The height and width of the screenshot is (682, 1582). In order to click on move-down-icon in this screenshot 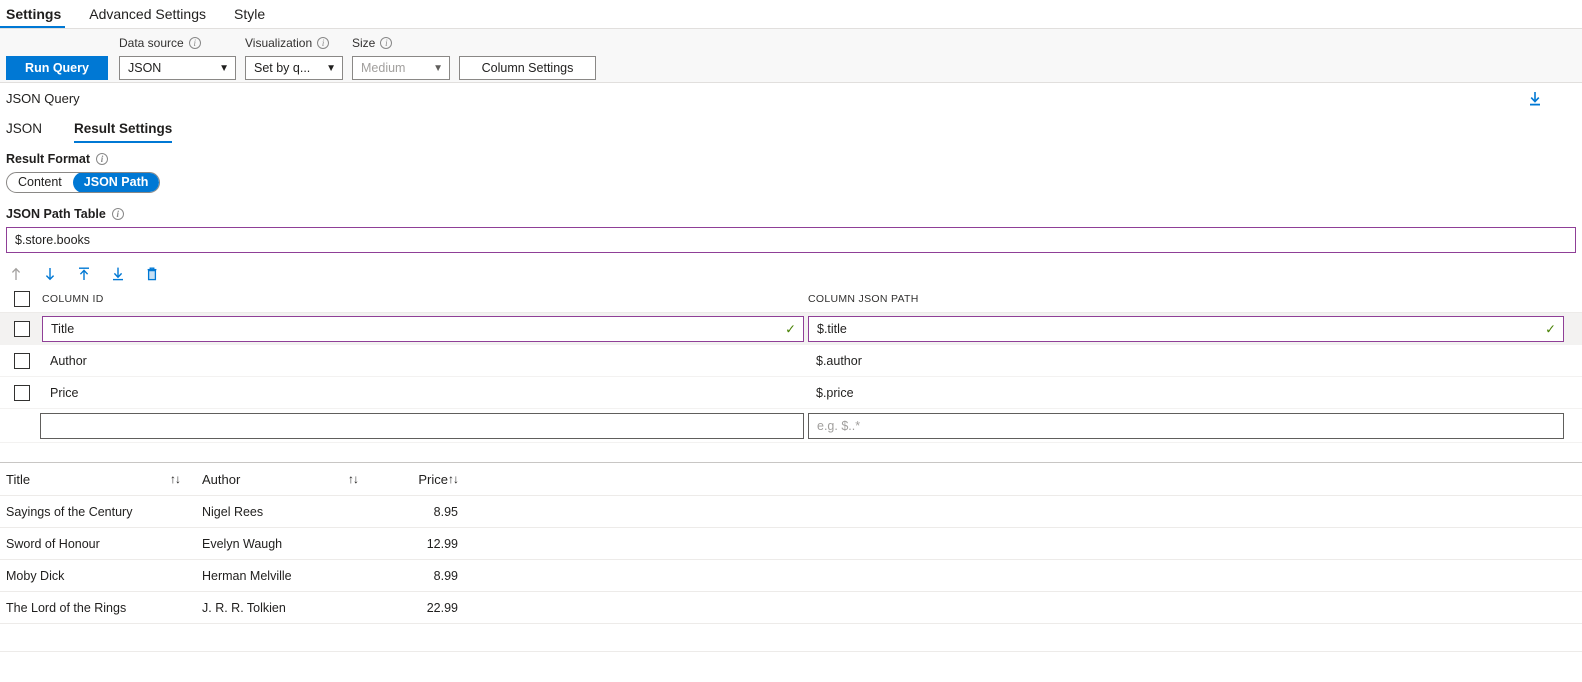, I will do `click(50, 274)`.